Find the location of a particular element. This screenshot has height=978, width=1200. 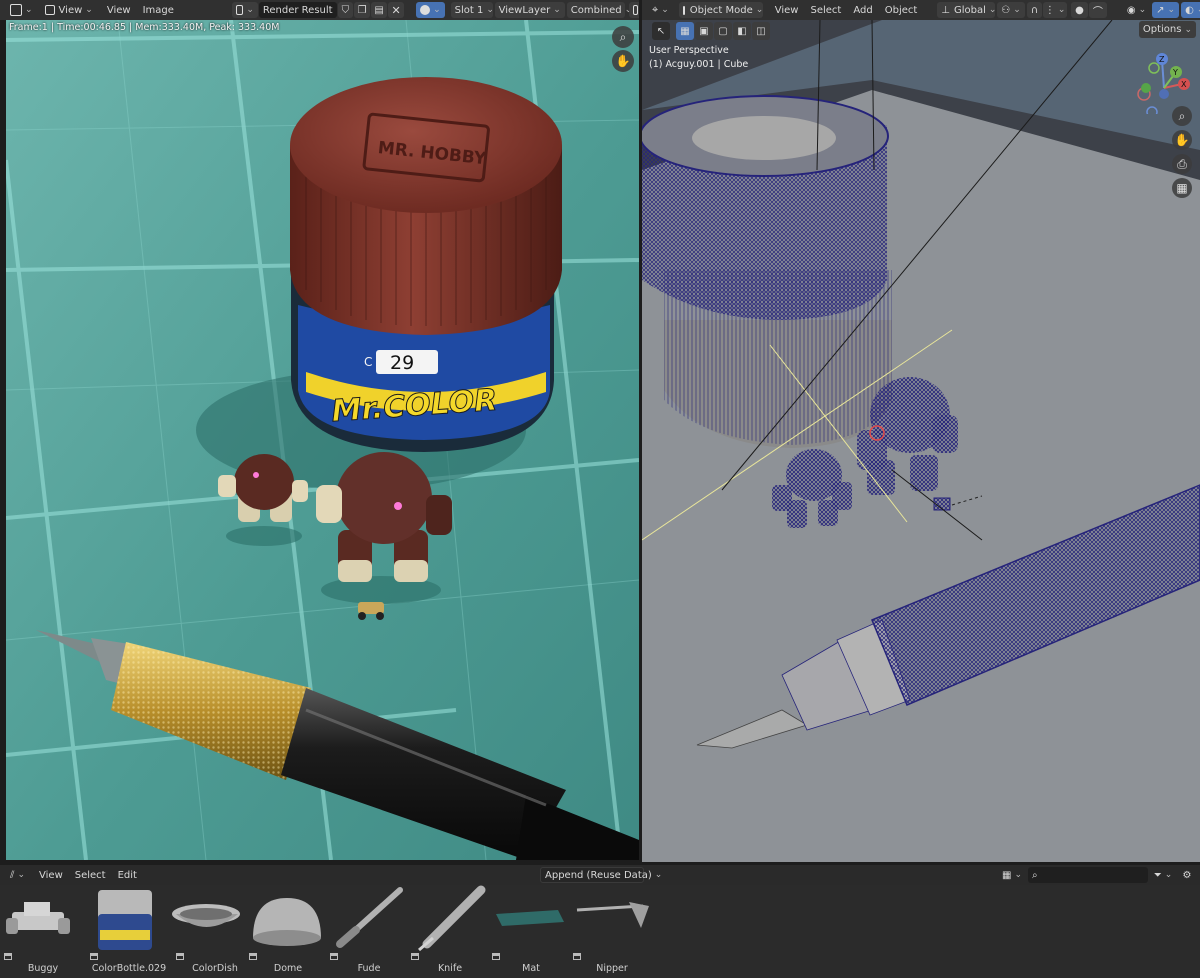

gizmo-neg-x2 is located at coordinates (1164, 94).